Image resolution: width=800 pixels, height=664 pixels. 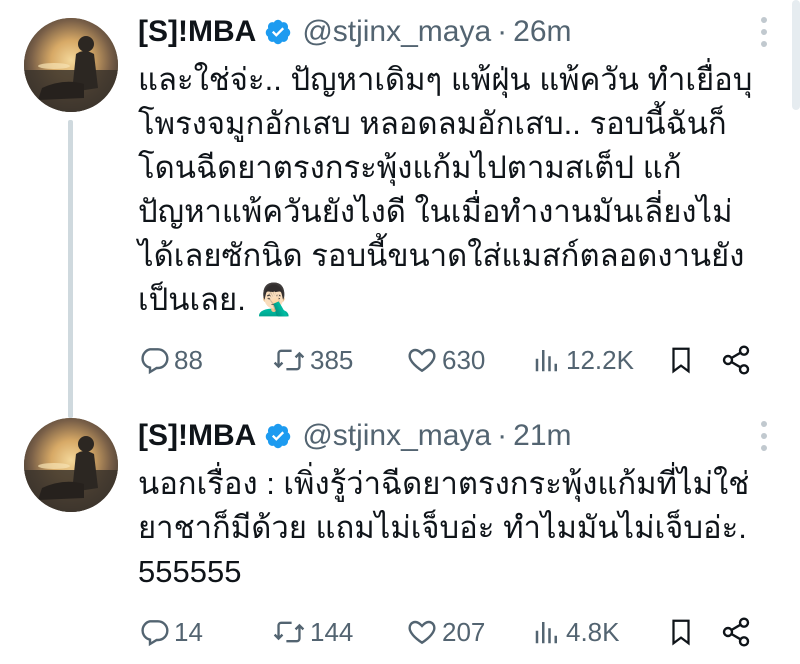 I want to click on thread-line, so click(x=70, y=269).